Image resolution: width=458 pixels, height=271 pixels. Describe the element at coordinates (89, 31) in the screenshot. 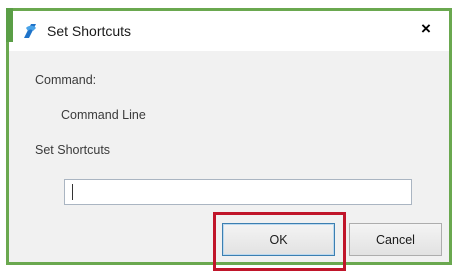

I see `dialog-title: Set Shortcuts` at that location.